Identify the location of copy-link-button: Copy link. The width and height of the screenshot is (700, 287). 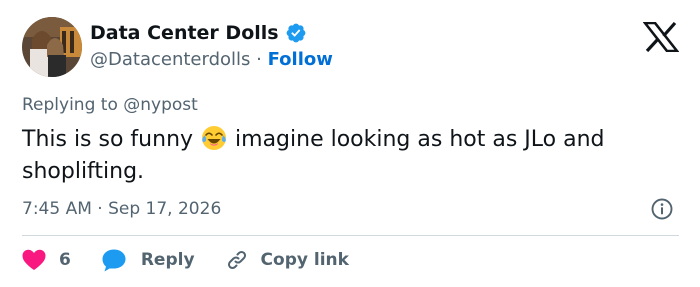
(287, 260).